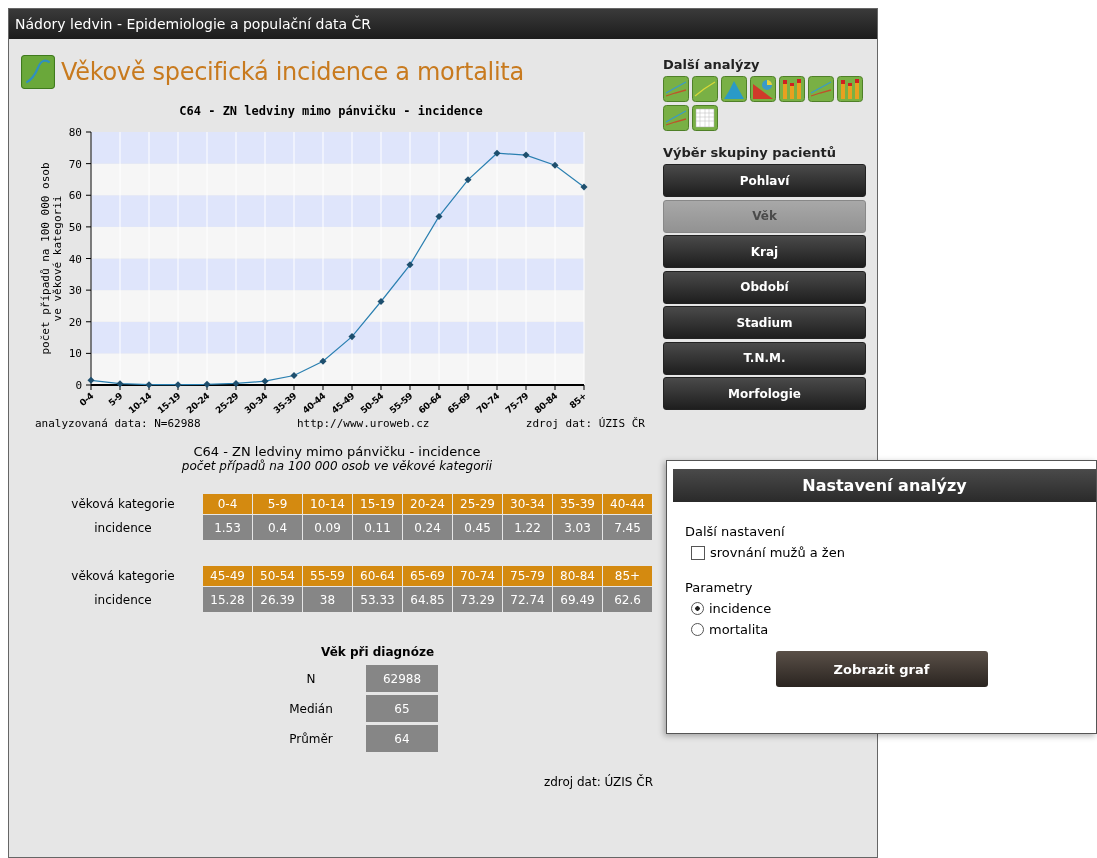  What do you see at coordinates (764, 251) in the screenshot?
I see `group-button: Kraj` at bounding box center [764, 251].